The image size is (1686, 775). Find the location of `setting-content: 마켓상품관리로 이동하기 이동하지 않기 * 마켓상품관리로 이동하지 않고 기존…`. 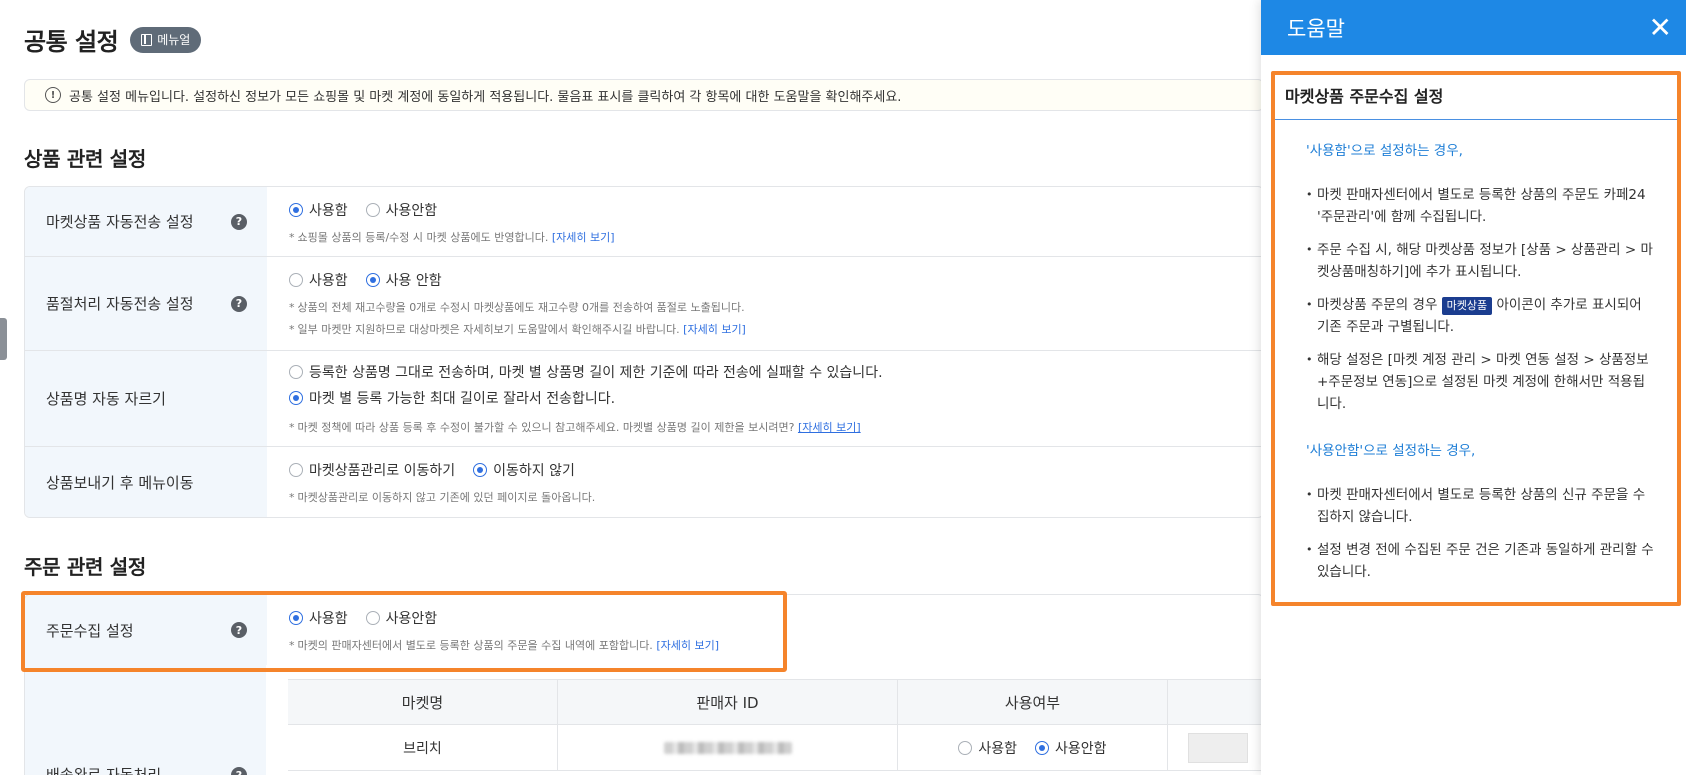

setting-content: 마켓상품관리로 이동하기 이동하지 않기 * 마켓상품관리로 이동하지 않고 기존… is located at coordinates (765, 482).